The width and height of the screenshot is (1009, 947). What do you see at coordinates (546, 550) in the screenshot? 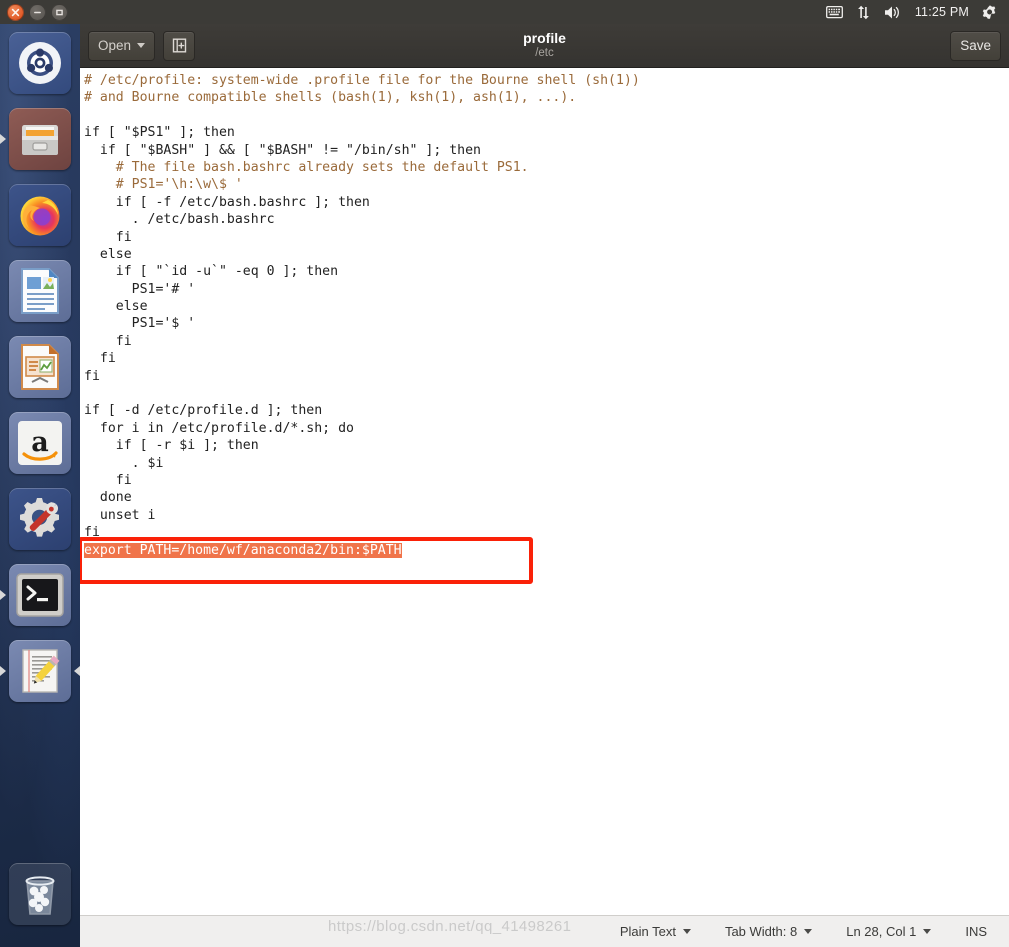
I see `code-line: export PATH=/home/wf/anaconda2/bin:$PATH` at bounding box center [546, 550].